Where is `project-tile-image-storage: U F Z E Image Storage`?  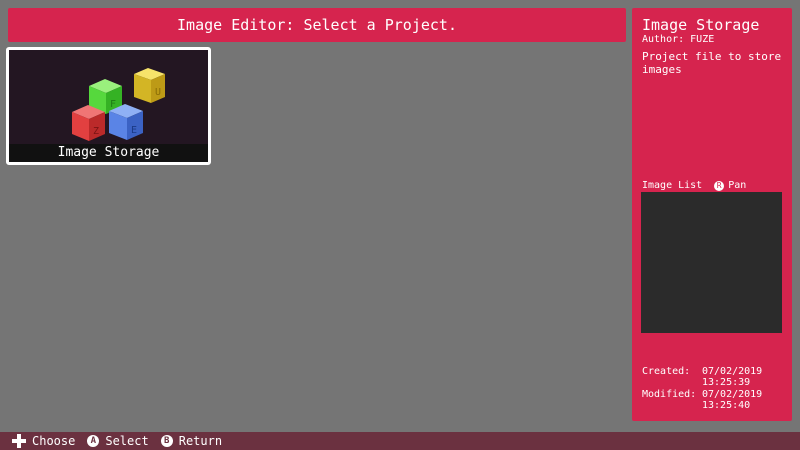 project-tile-image-storage: U F Z E Image Storage is located at coordinates (108, 106).